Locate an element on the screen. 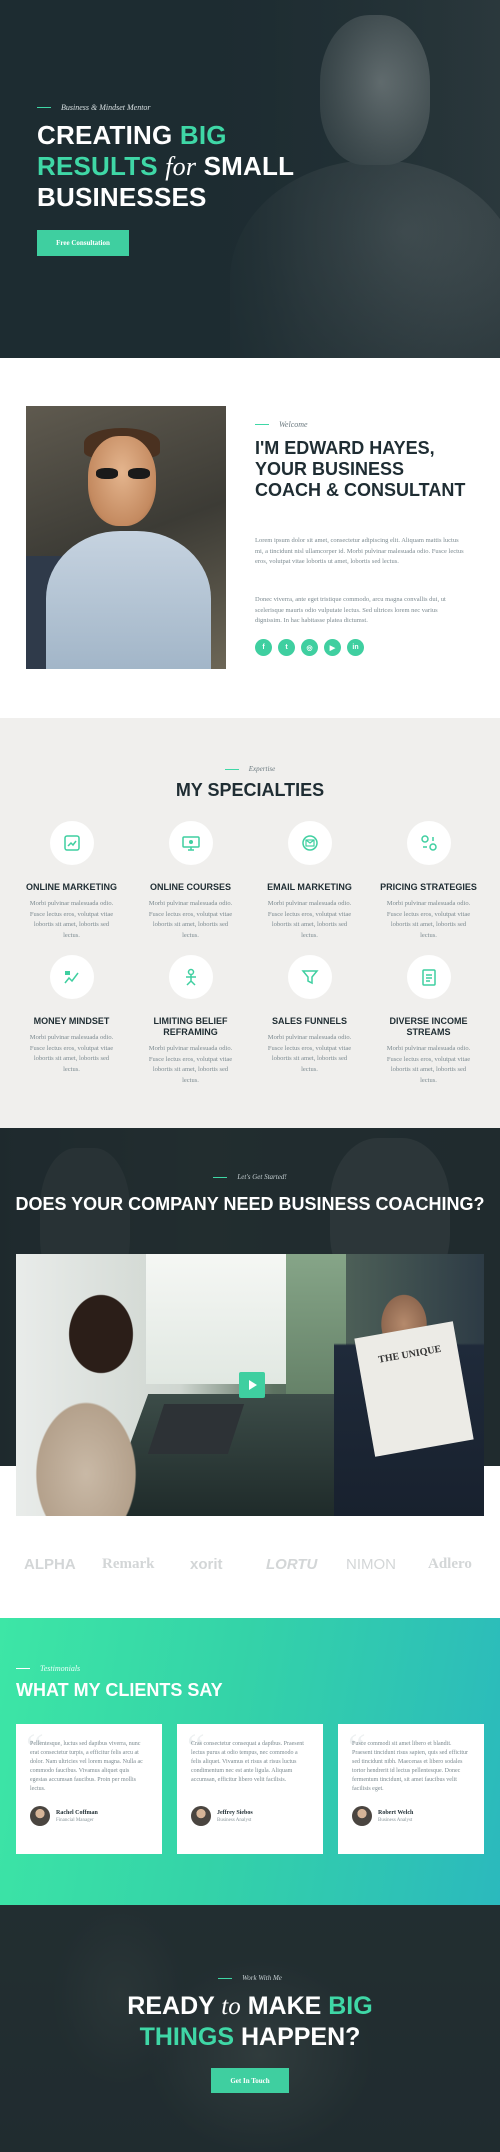 The image size is (500, 2152). final-title: READY to MAKE BIG THINGS HAPPEN? is located at coordinates (250, 2021).